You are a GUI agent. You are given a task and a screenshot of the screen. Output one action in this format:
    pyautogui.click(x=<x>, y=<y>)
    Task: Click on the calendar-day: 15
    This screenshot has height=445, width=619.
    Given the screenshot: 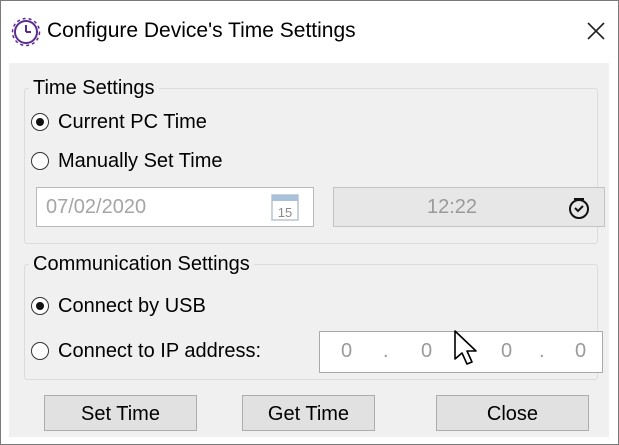 What is the action you would take?
    pyautogui.click(x=285, y=212)
    